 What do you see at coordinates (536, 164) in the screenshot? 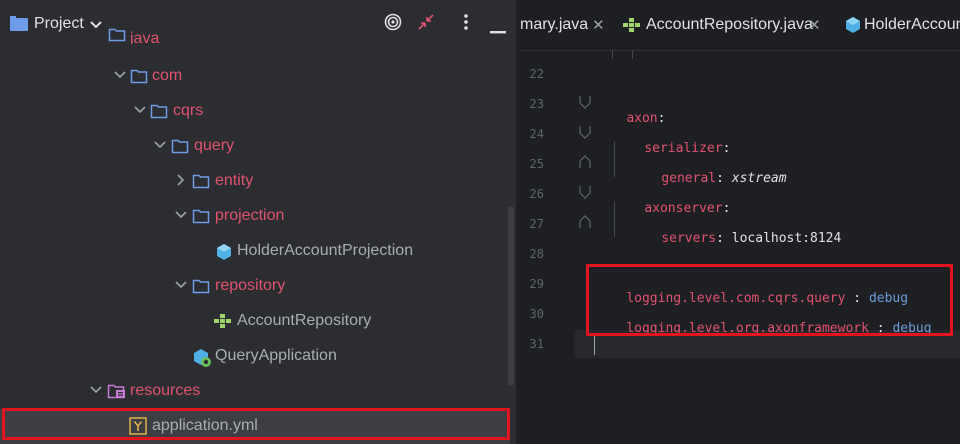
I see `line-number: 25` at bounding box center [536, 164].